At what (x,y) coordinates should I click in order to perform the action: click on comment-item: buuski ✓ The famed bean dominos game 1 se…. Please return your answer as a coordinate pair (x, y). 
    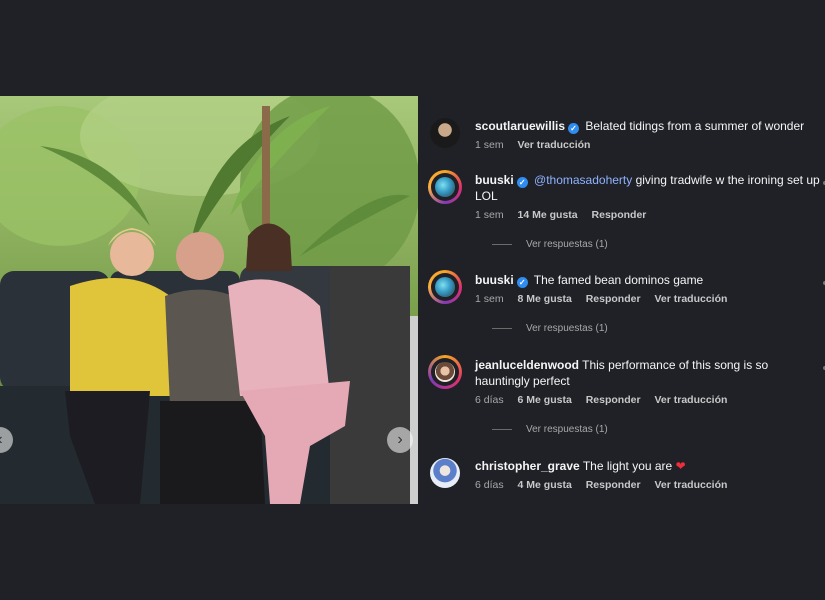
    Looking at the image, I should click on (626, 306).